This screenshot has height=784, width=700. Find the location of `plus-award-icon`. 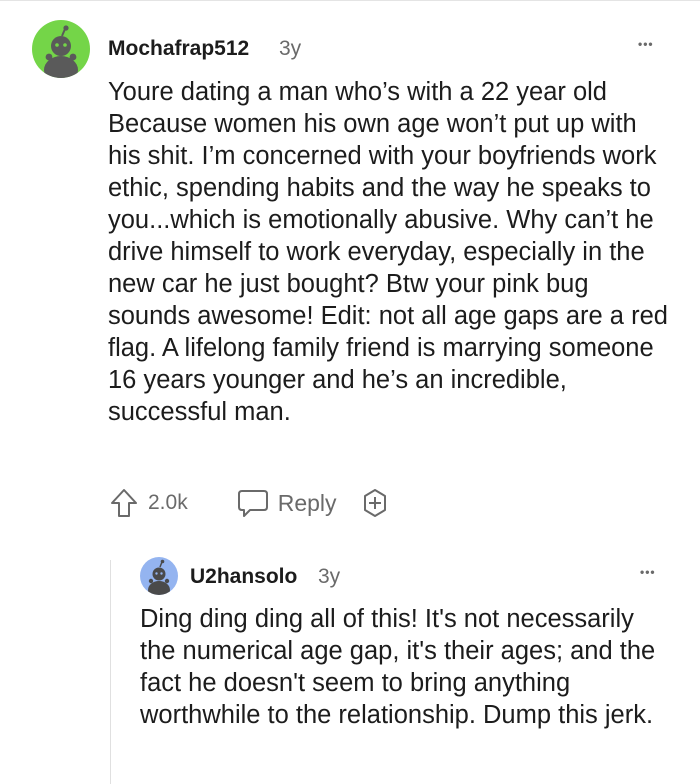

plus-award-icon is located at coordinates (374, 503).